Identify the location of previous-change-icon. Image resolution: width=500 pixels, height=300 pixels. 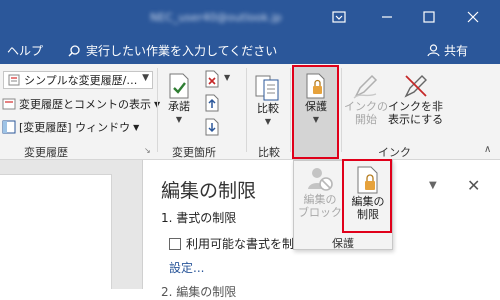
(212, 103).